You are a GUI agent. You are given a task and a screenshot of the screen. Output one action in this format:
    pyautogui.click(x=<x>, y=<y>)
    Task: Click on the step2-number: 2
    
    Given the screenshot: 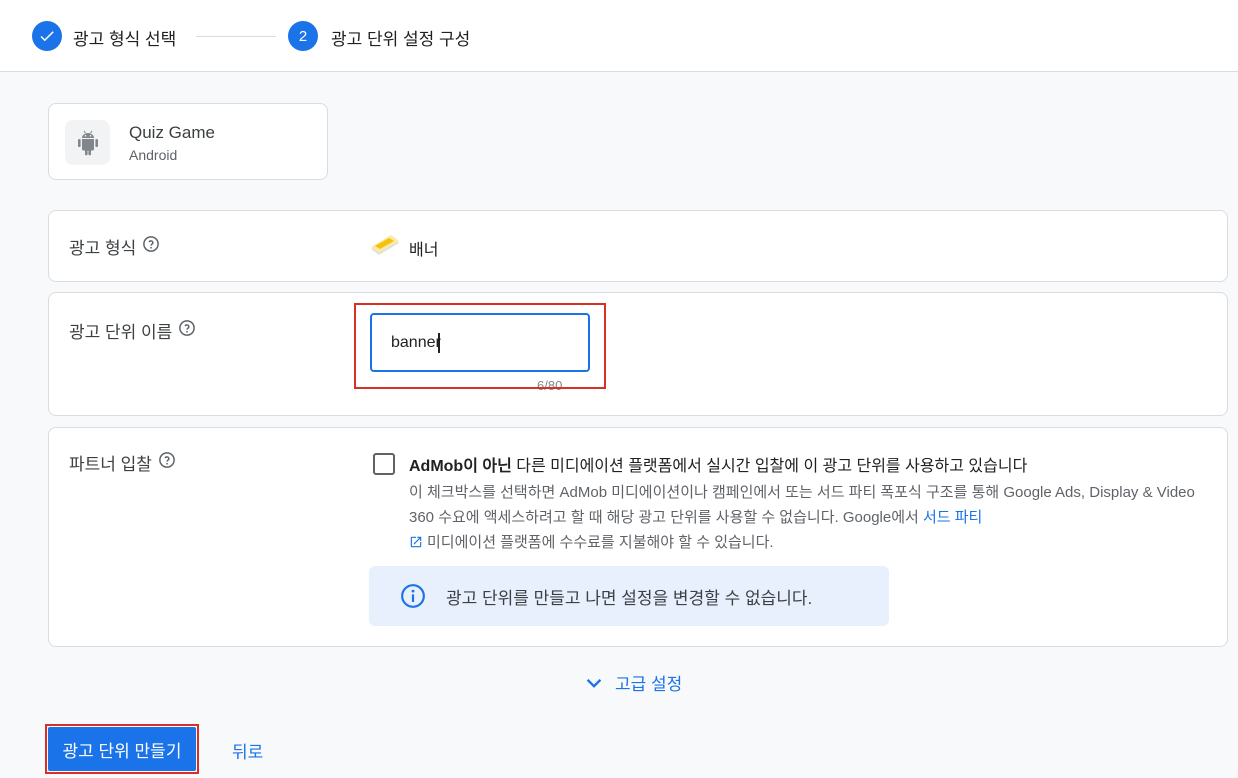 What is the action you would take?
    pyautogui.click(x=303, y=36)
    